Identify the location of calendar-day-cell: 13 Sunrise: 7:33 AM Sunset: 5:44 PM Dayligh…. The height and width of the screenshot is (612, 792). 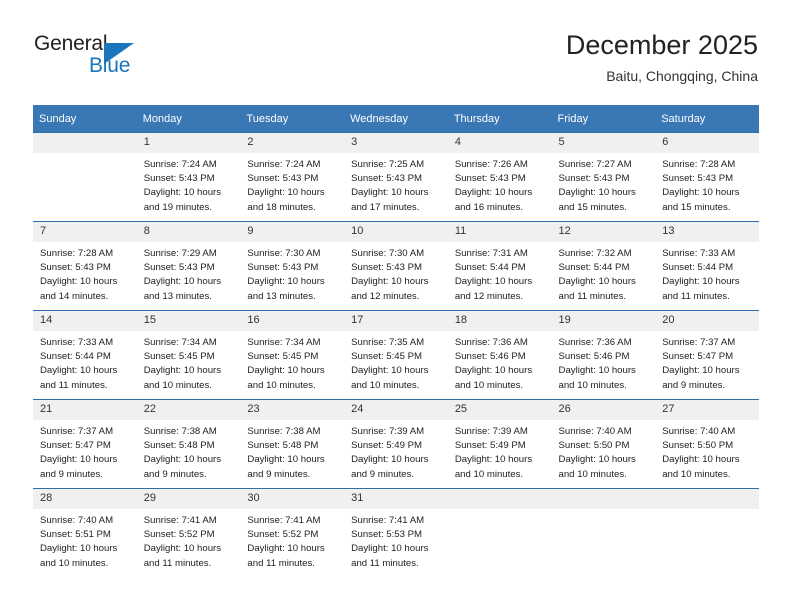
(707, 266).